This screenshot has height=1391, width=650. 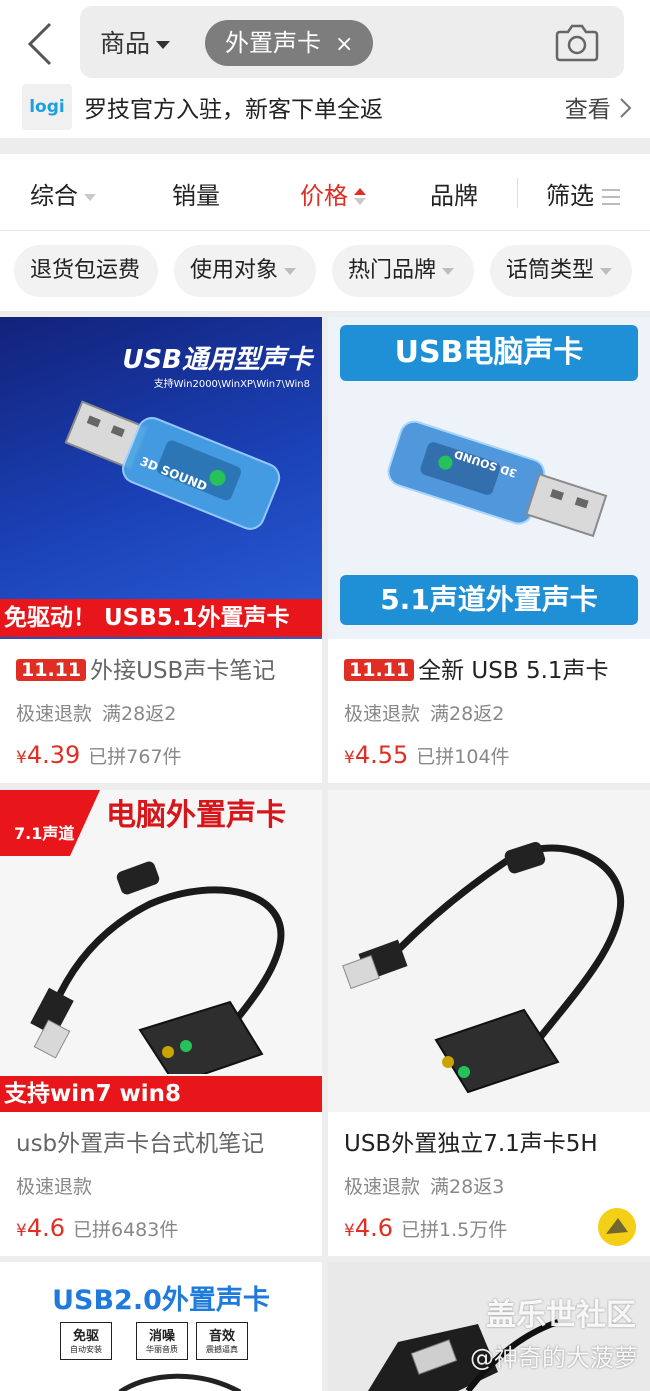 I want to click on filter-hot-brand: 热门品牌, so click(x=403, y=271).